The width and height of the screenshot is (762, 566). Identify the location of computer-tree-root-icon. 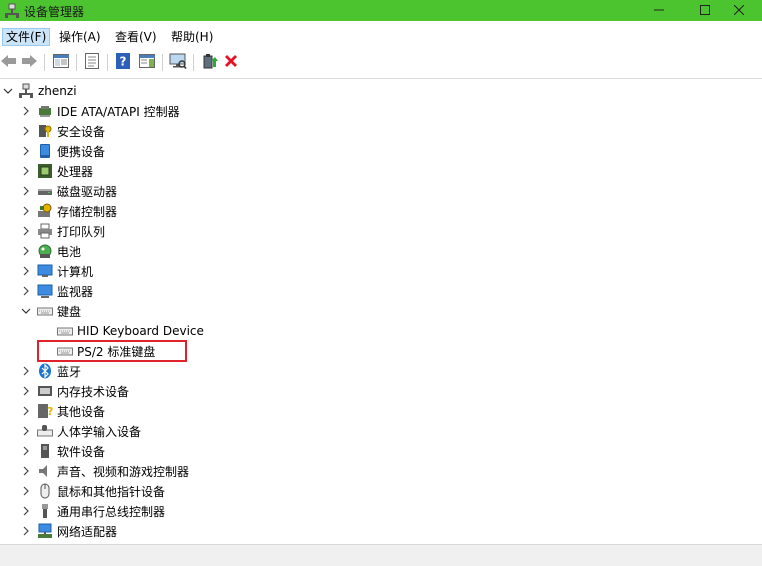
(26, 91).